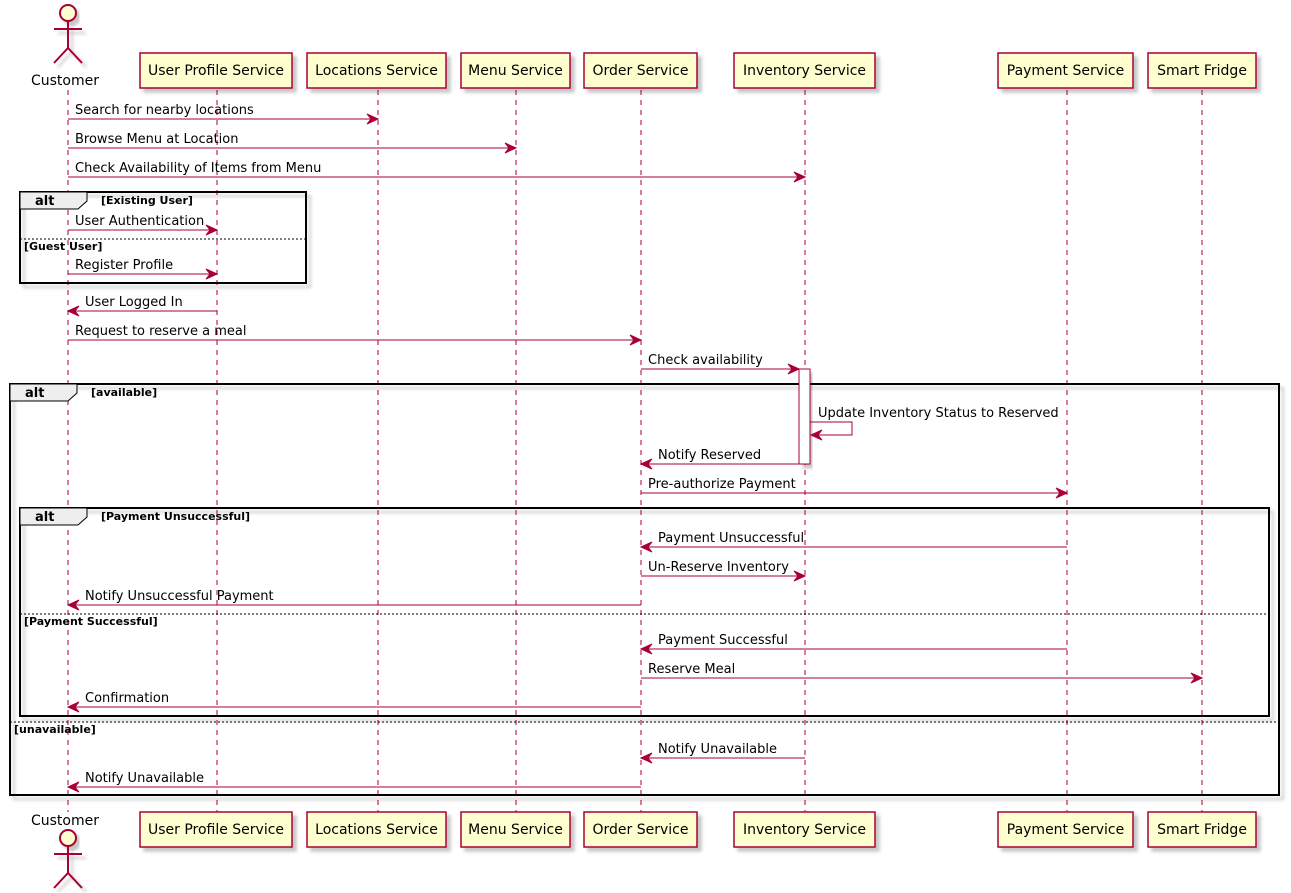 The image size is (1291, 893). Describe the element at coordinates (164, 110) in the screenshot. I see `message-label: Search for nearby locations` at that location.